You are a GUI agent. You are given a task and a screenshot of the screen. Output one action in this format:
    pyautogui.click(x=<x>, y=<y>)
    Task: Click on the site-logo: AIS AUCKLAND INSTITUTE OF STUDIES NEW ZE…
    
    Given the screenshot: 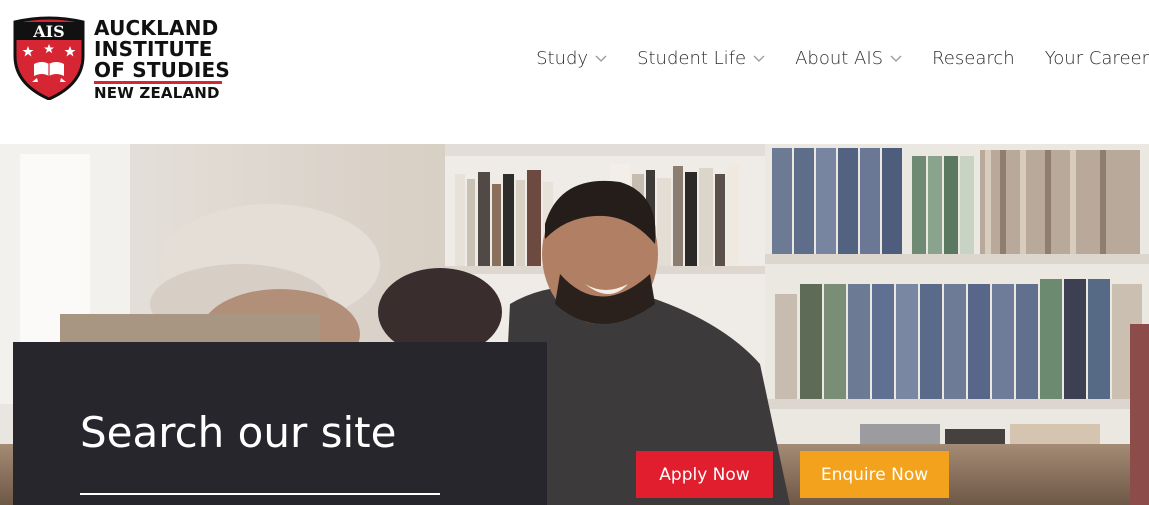 What is the action you would take?
    pyautogui.click(x=121, y=59)
    